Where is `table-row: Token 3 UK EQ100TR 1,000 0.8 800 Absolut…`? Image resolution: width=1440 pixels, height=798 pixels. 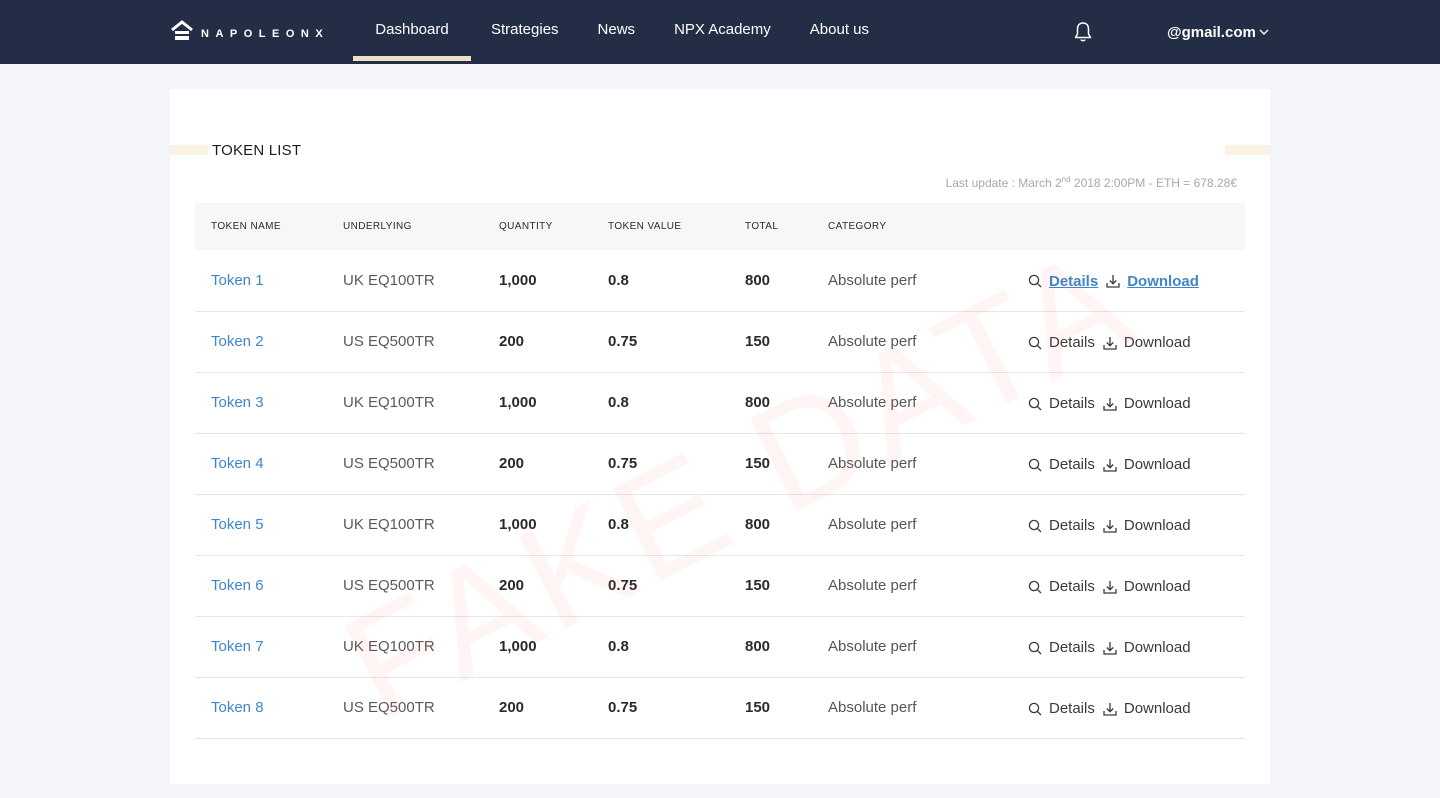
table-row: Token 3 UK EQ100TR 1,000 0.8 800 Absolut… is located at coordinates (720, 402).